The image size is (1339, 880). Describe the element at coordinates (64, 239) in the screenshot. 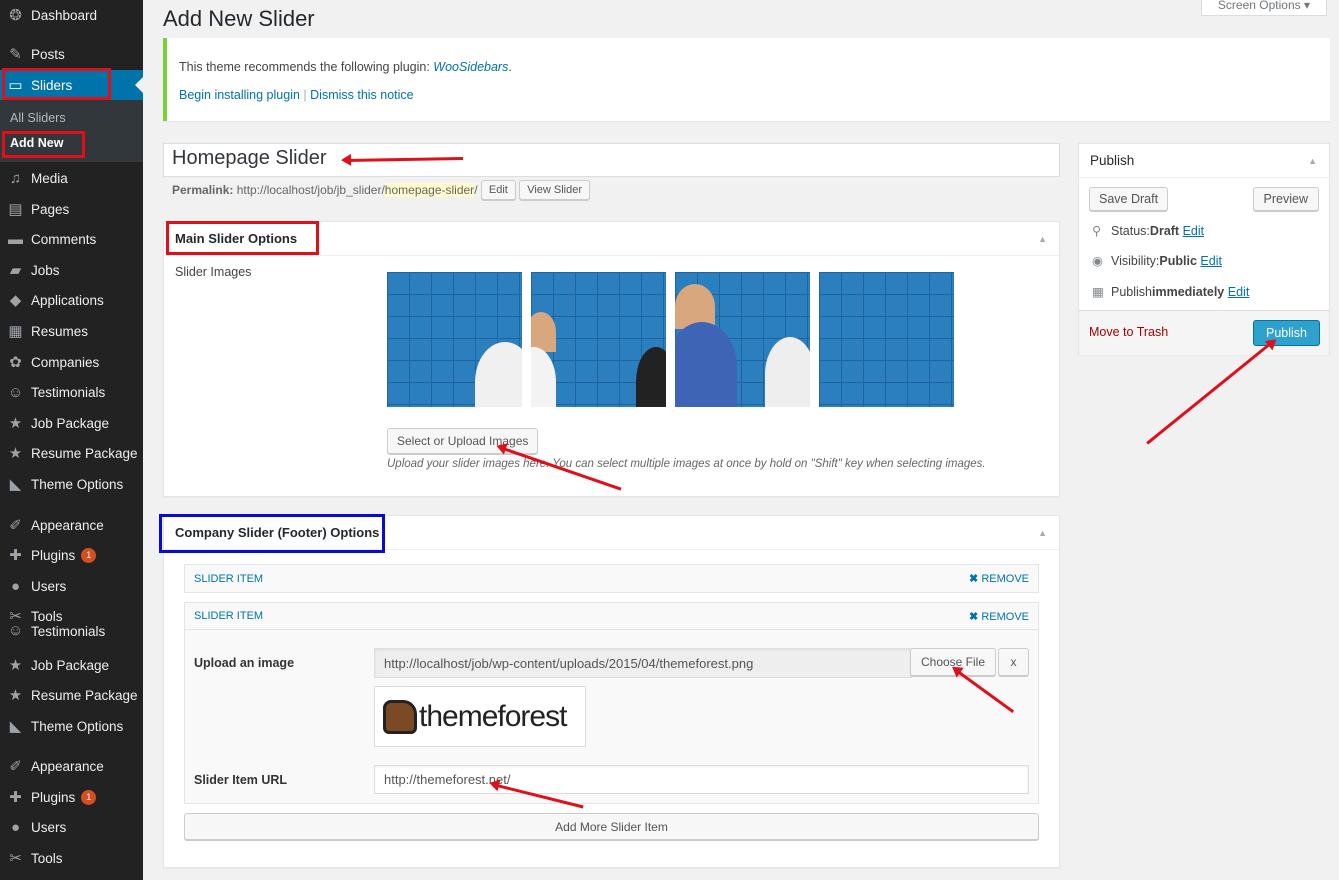

I see `sidebar-item-label: Comments` at that location.